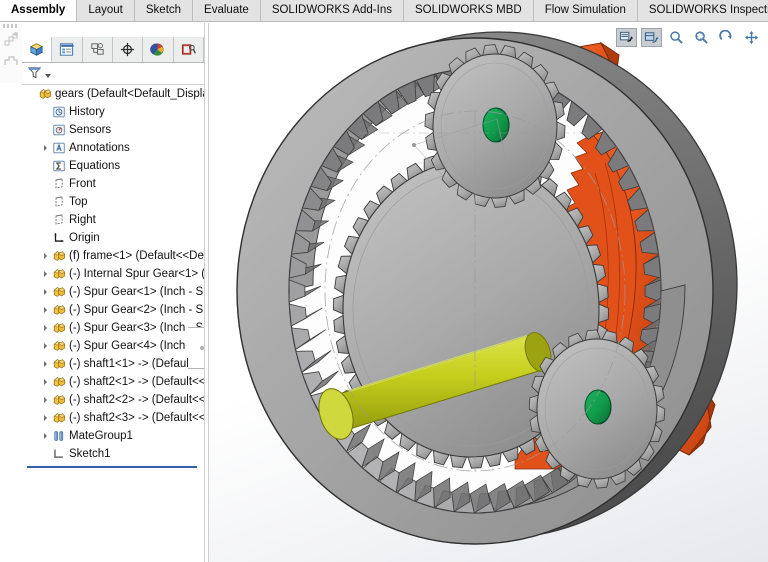  What do you see at coordinates (702, 10) in the screenshot?
I see `tab-solidworks-inspection: SOLIDWORKS Inspection` at bounding box center [702, 10].